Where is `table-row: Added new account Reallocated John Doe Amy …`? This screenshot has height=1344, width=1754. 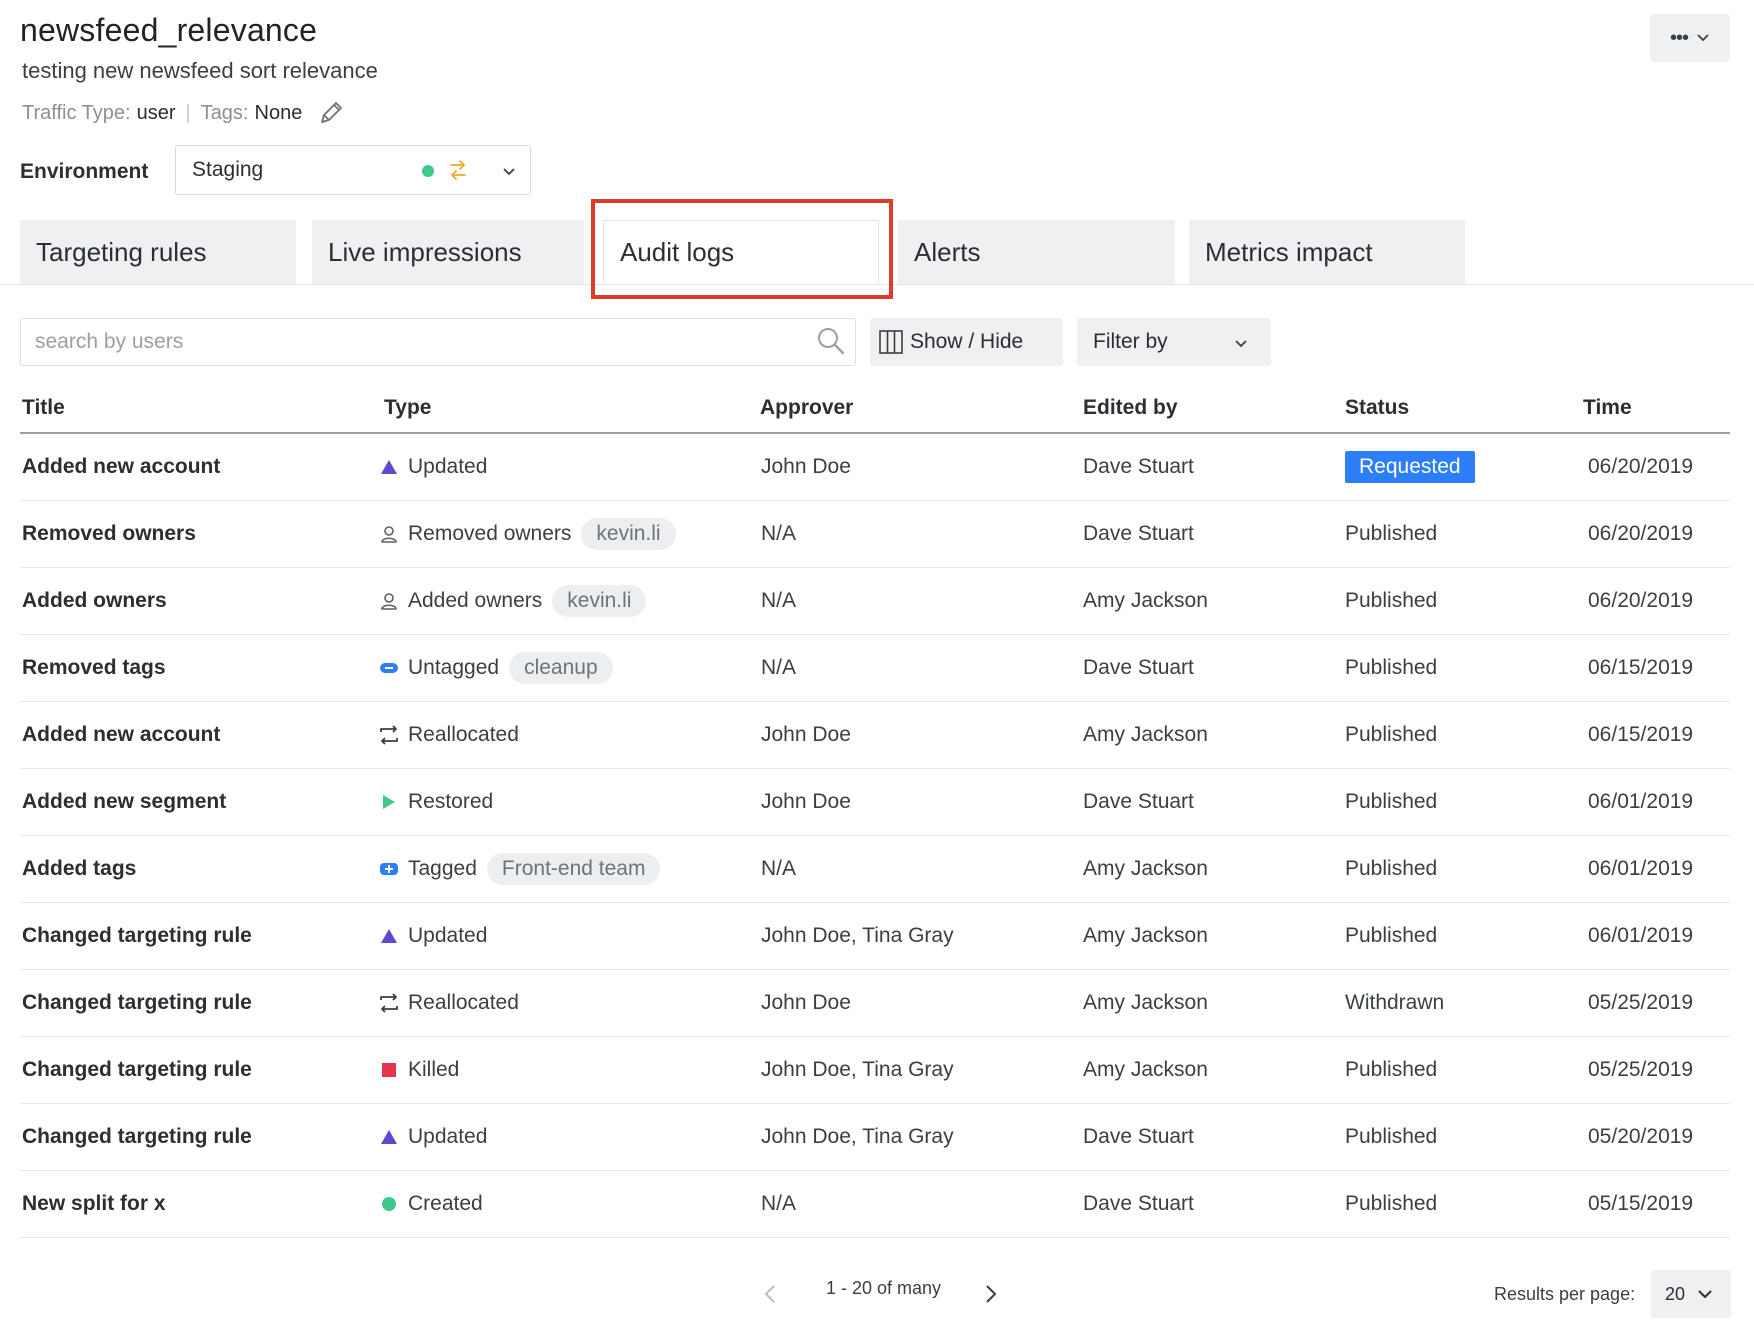
table-row: Added new account Reallocated John Doe Amy … is located at coordinates (875, 735).